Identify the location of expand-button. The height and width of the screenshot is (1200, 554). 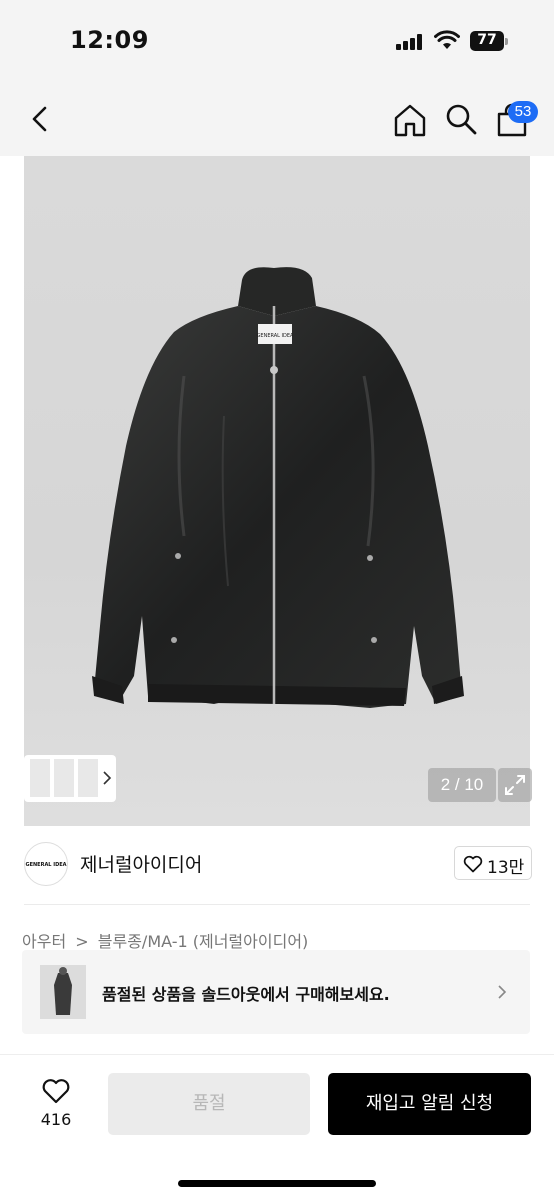
(515, 785).